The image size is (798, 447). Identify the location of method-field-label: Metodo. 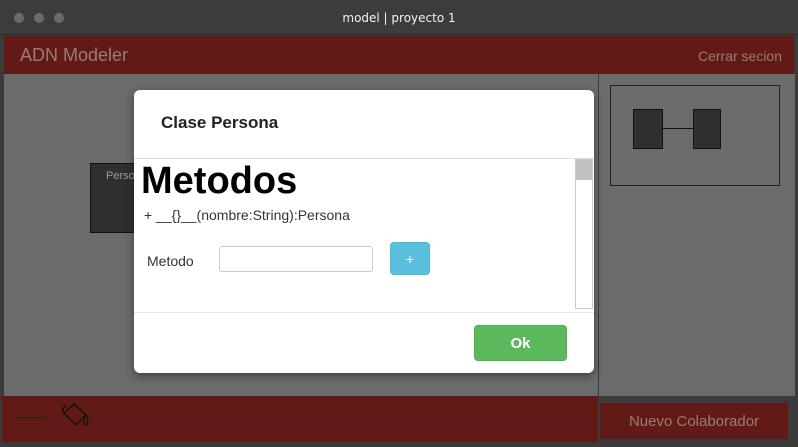
(170, 261).